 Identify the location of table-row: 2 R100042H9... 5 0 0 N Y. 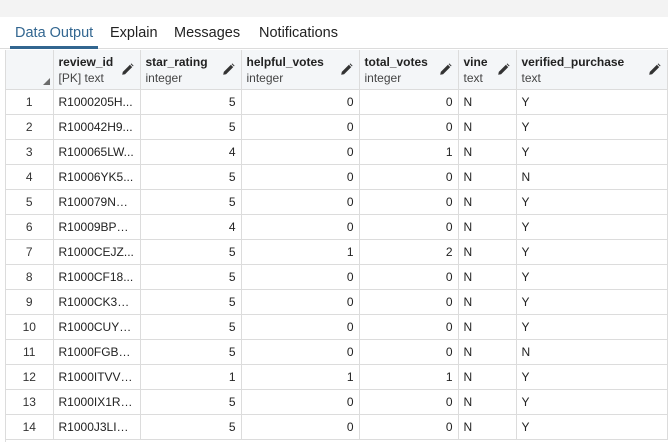
(337, 127).